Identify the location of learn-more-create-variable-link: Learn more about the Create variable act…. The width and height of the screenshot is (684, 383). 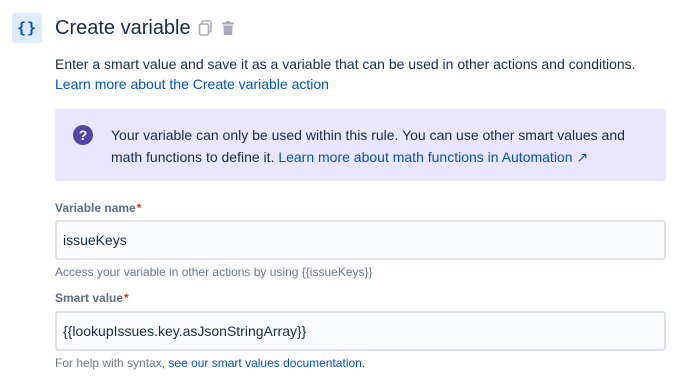
(192, 84).